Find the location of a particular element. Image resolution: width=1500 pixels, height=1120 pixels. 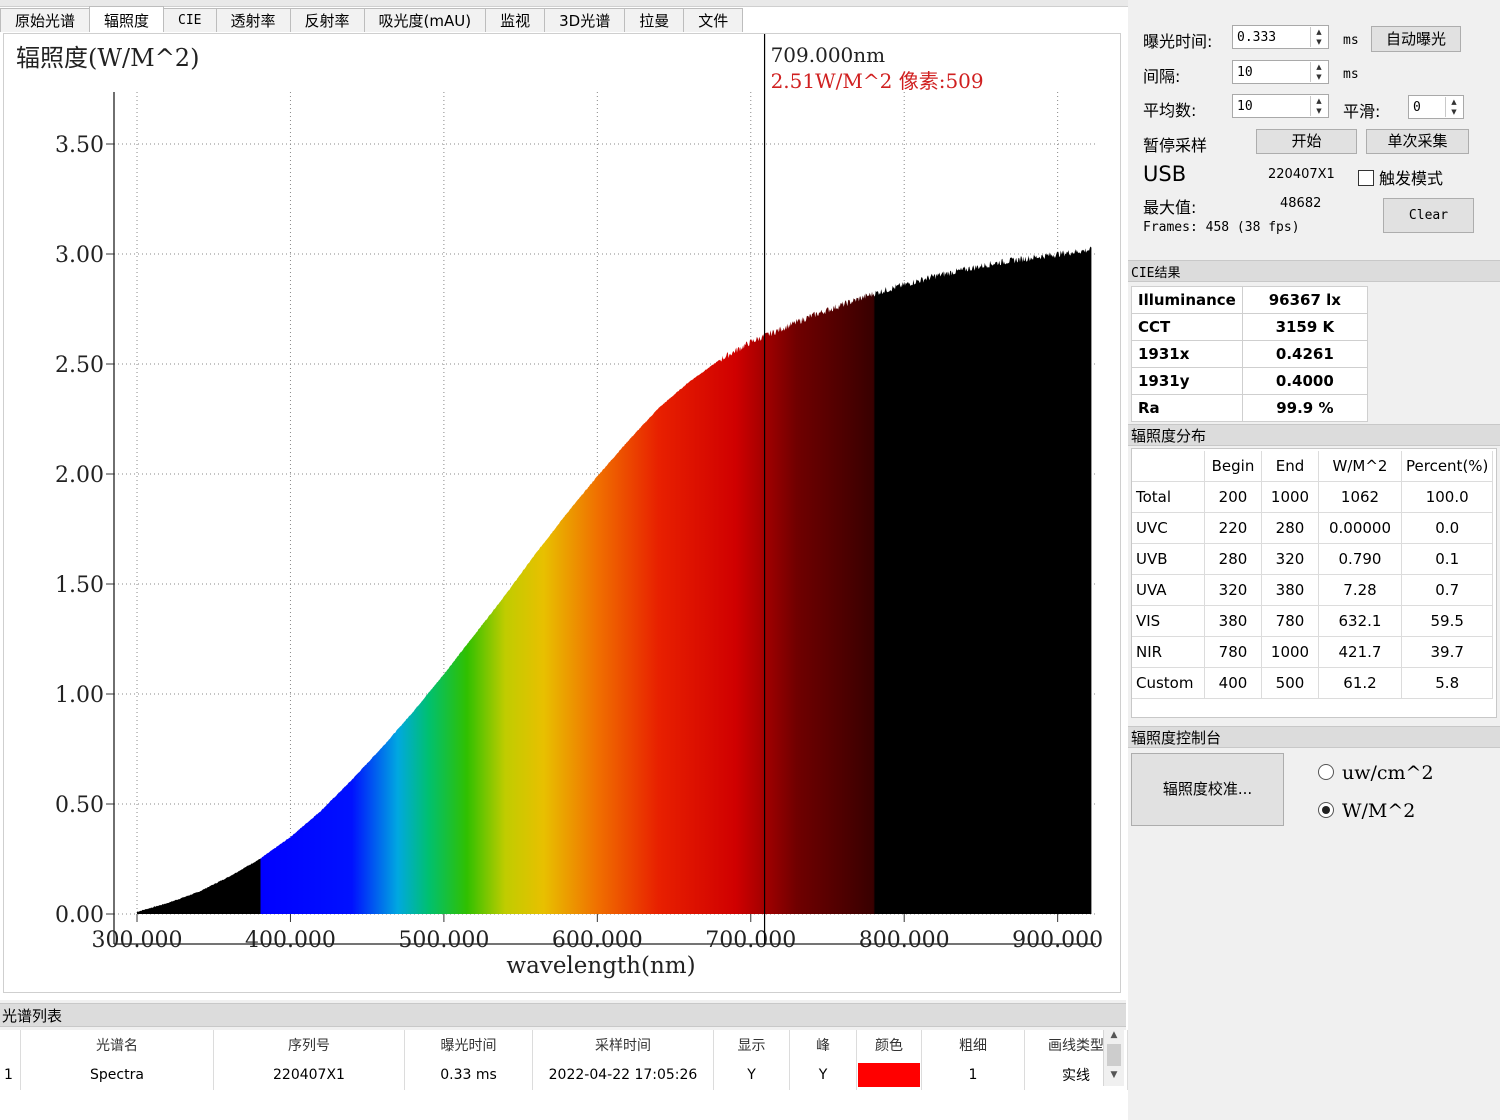

column-header: End is located at coordinates (1290, 466).